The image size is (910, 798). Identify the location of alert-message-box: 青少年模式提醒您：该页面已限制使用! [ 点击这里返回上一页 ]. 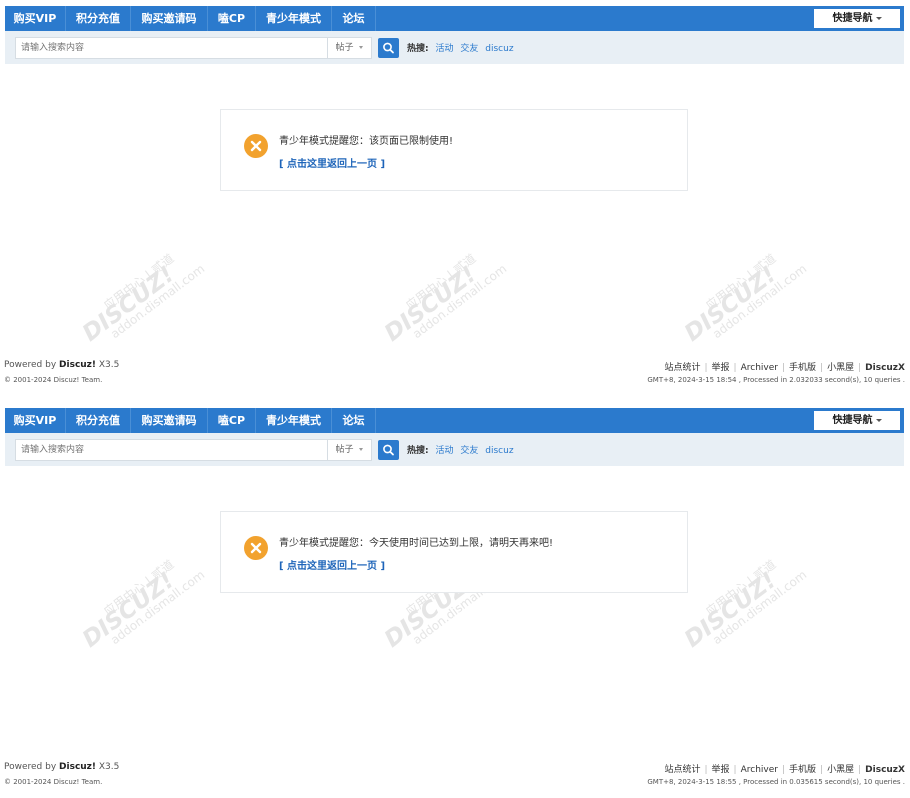
(454, 150).